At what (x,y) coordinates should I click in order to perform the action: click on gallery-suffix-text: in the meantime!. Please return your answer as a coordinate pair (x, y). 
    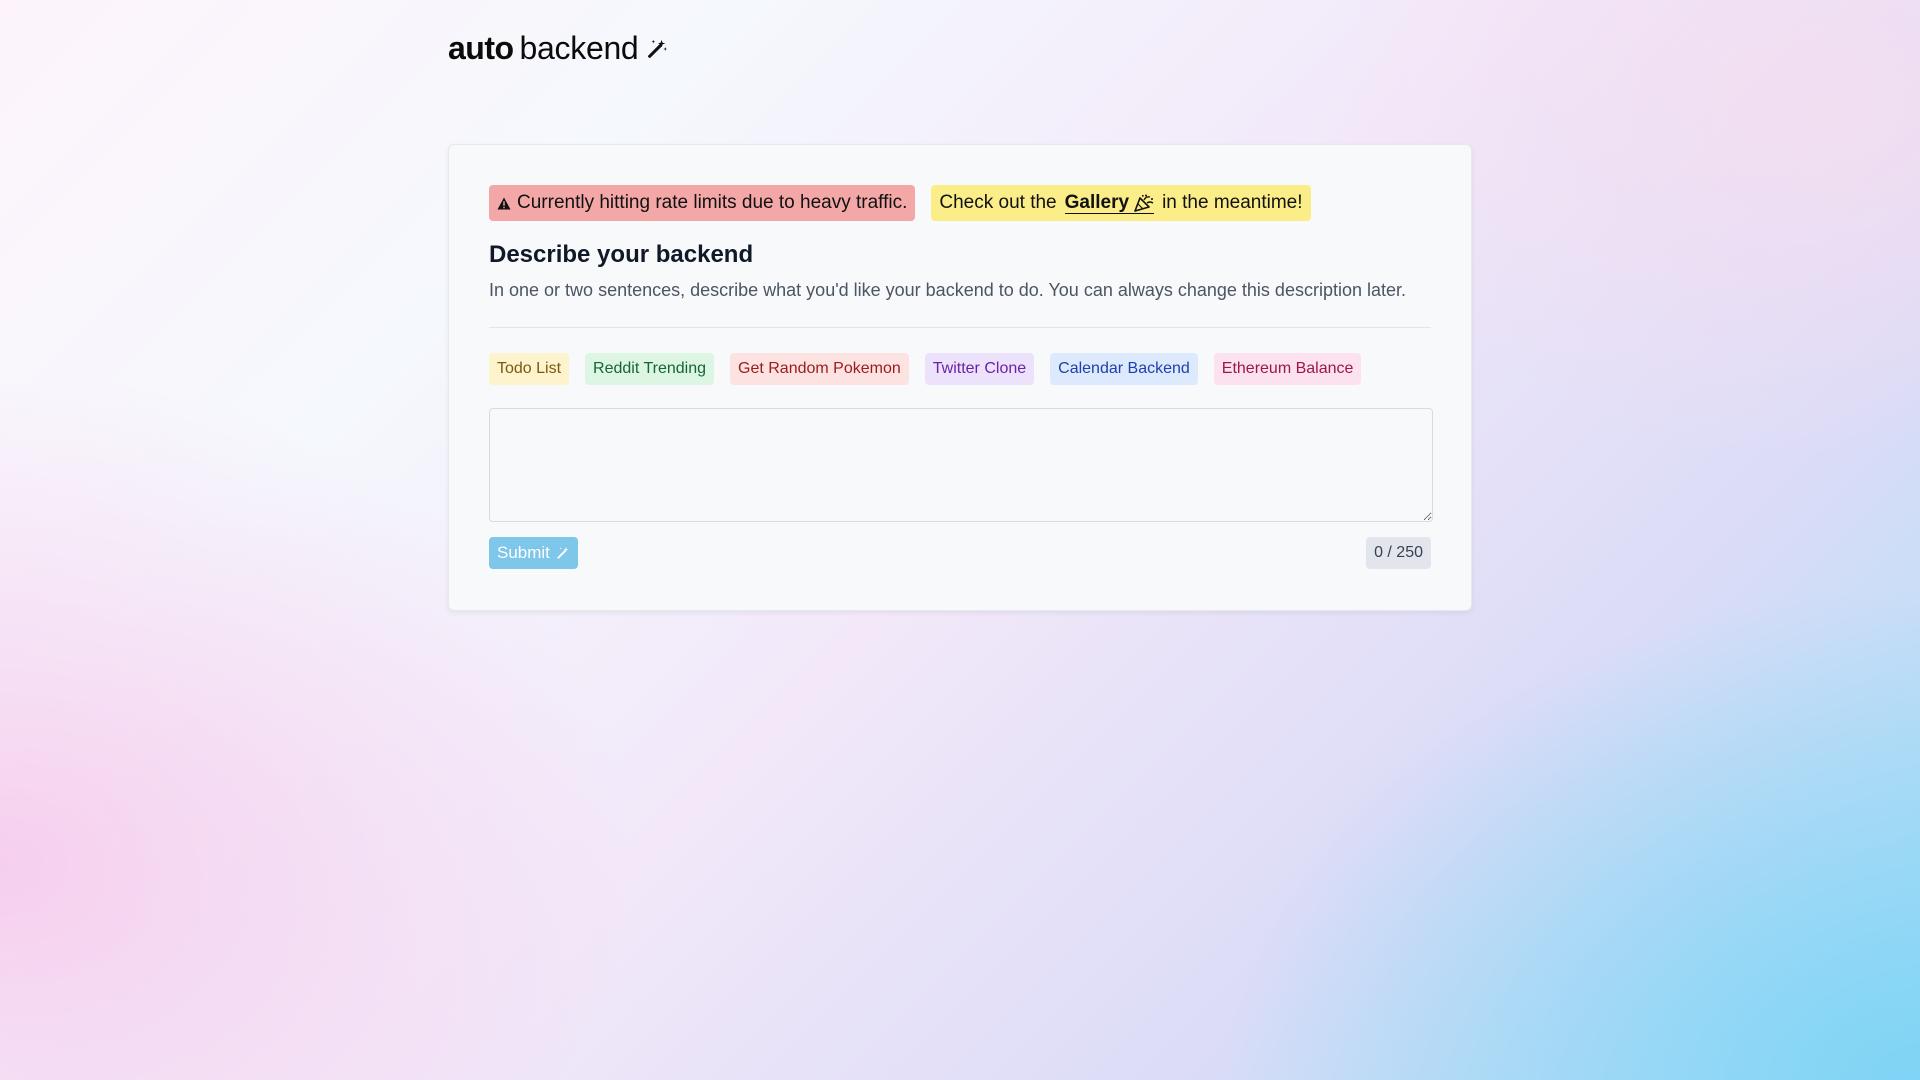
    Looking at the image, I should click on (1232, 202).